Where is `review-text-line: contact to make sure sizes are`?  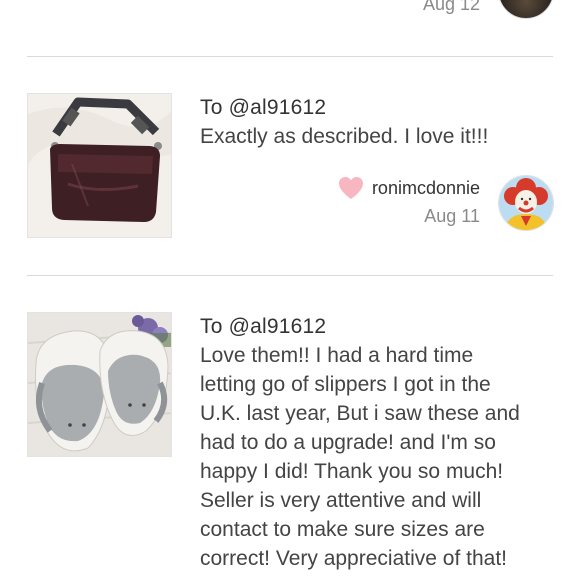 review-text-line: contact to make sure sizes are is located at coordinates (342, 529).